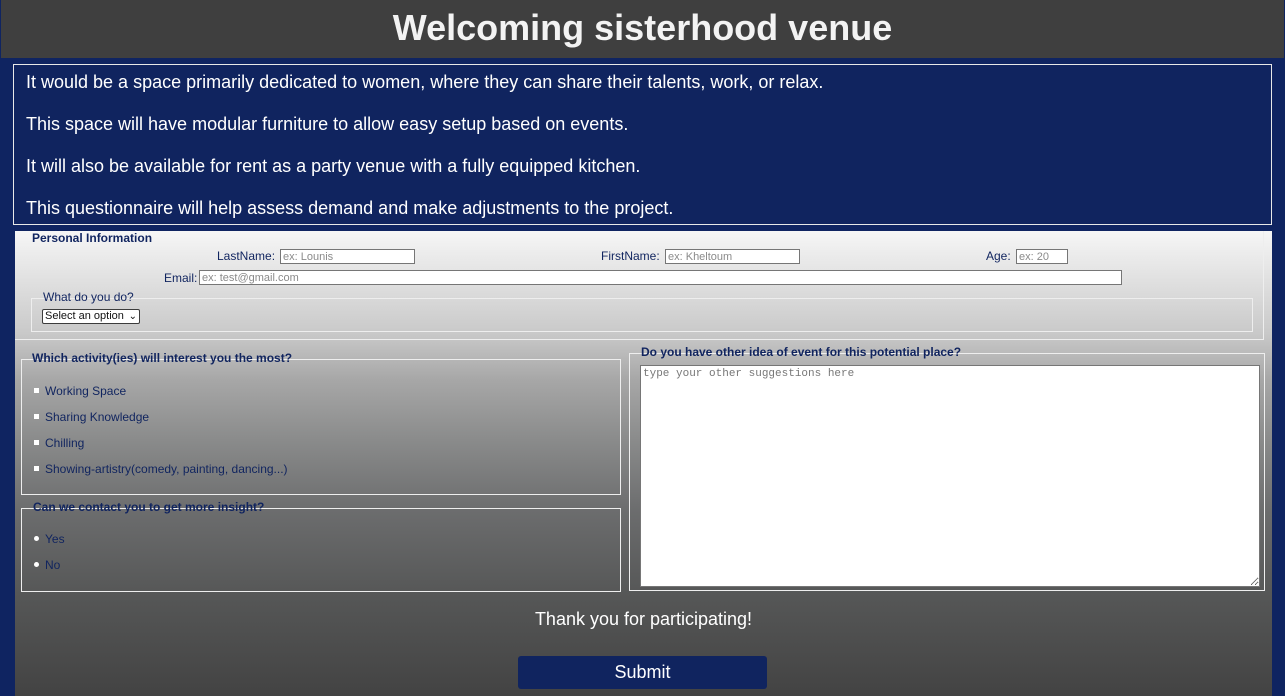 This screenshot has width=1285, height=696. Describe the element at coordinates (643, 619) in the screenshot. I see `thank-you-text: Thank you for participating!` at that location.